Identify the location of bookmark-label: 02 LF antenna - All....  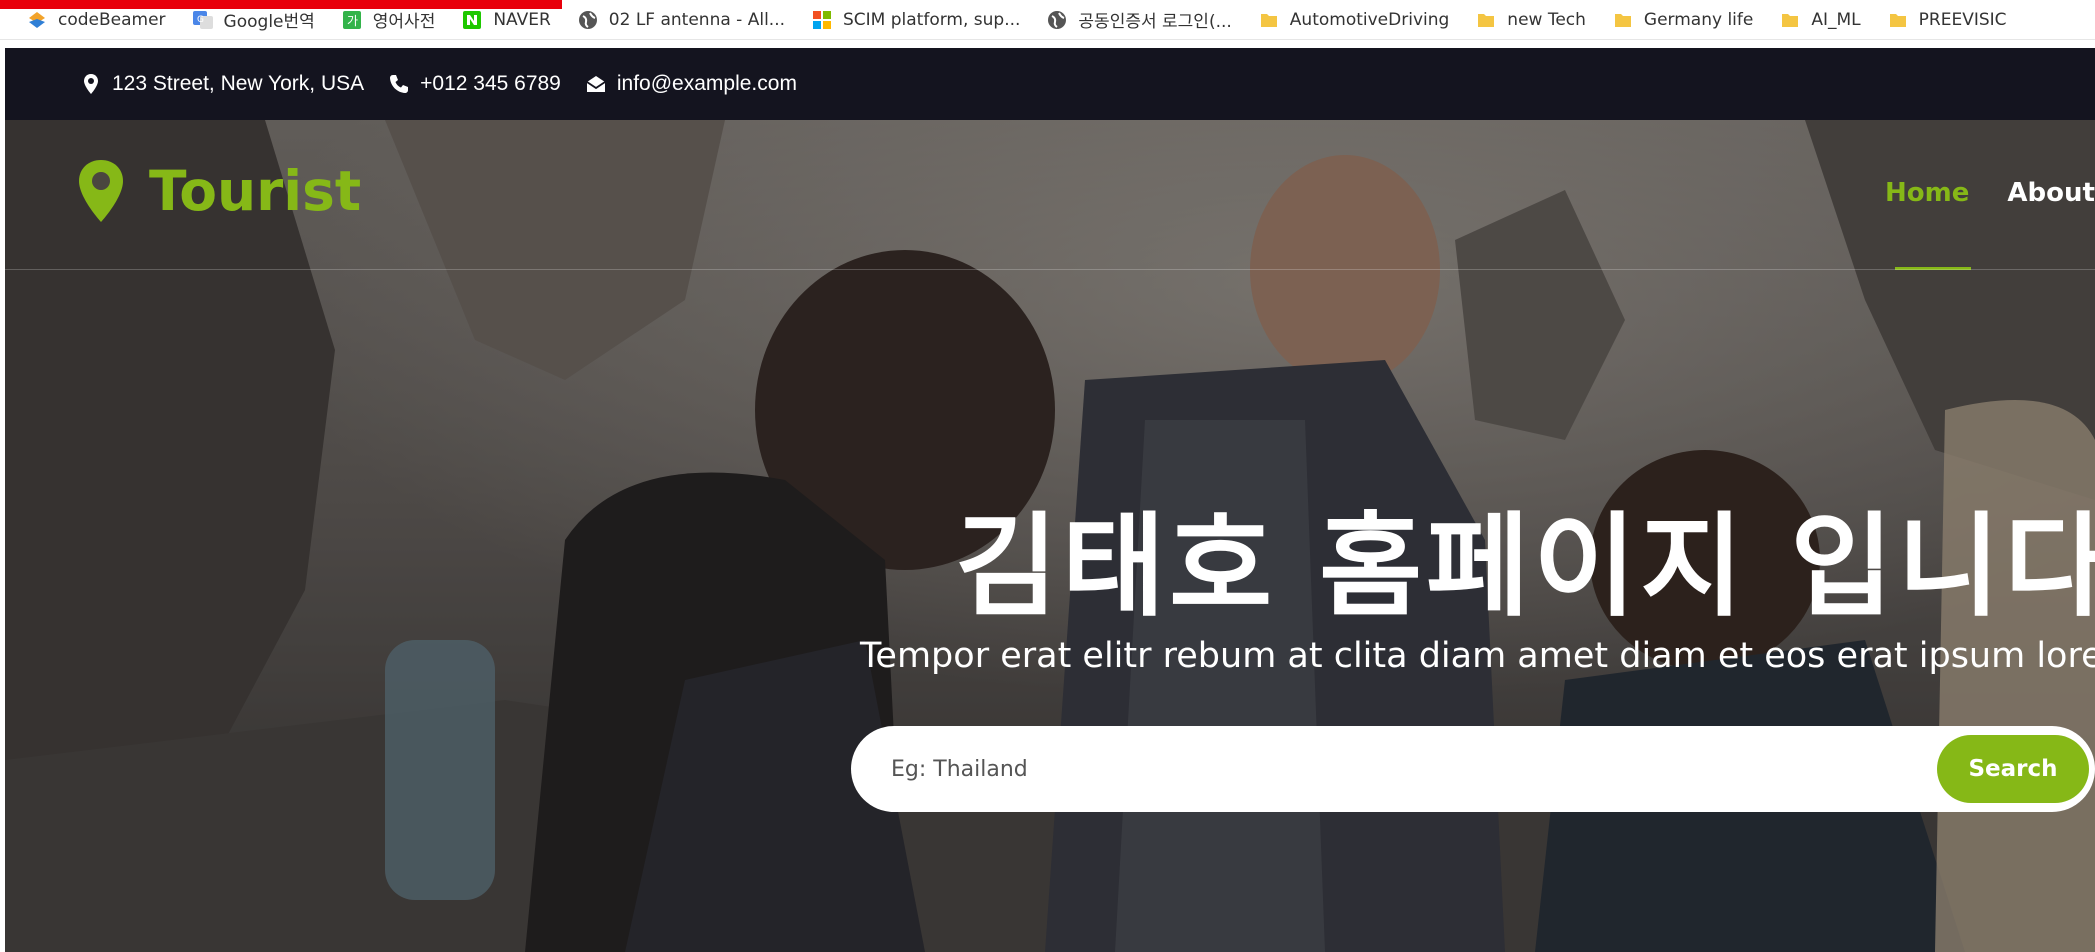
(696, 19).